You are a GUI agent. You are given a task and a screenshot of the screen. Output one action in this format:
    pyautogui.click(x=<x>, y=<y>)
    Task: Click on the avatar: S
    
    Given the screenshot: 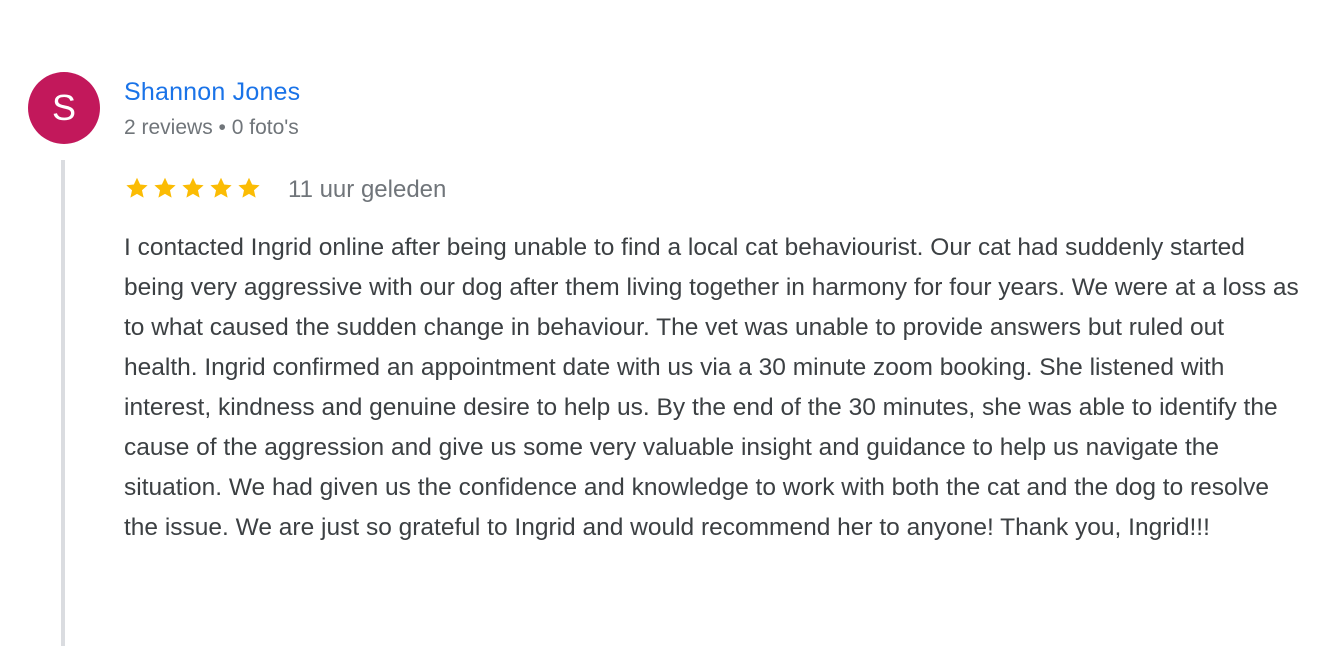 What is the action you would take?
    pyautogui.click(x=64, y=108)
    